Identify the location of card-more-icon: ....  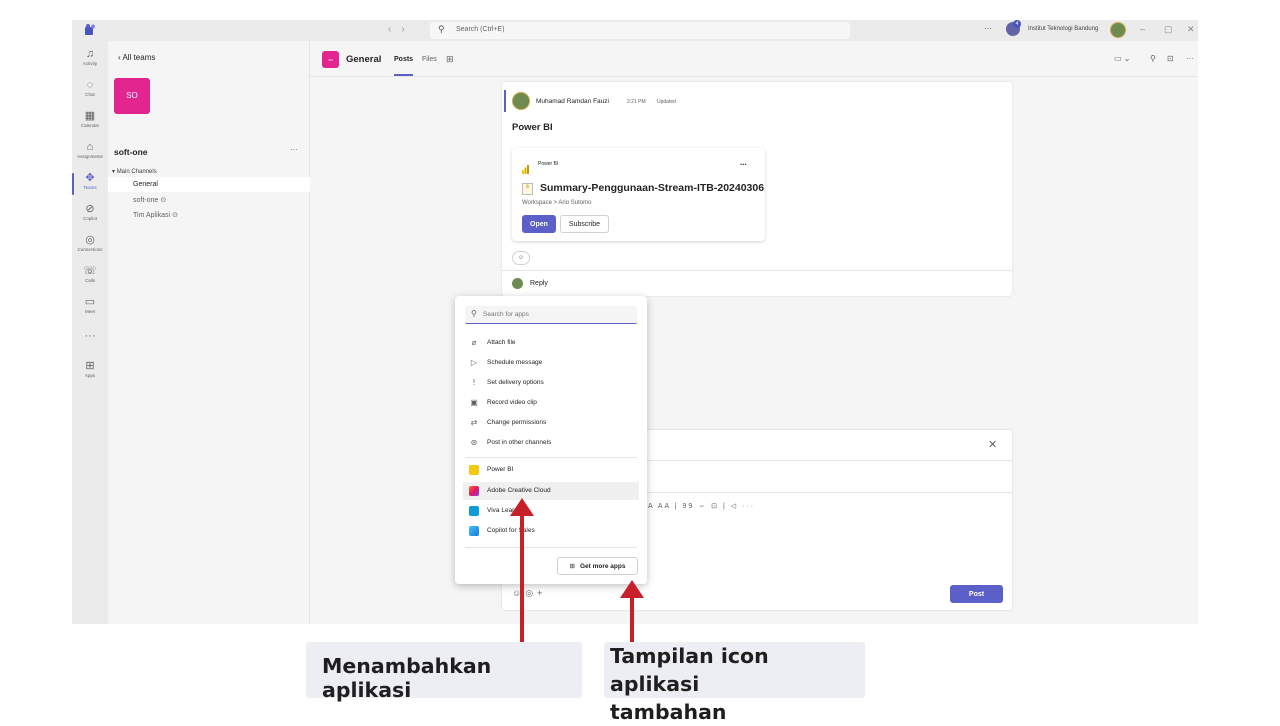
(743, 162).